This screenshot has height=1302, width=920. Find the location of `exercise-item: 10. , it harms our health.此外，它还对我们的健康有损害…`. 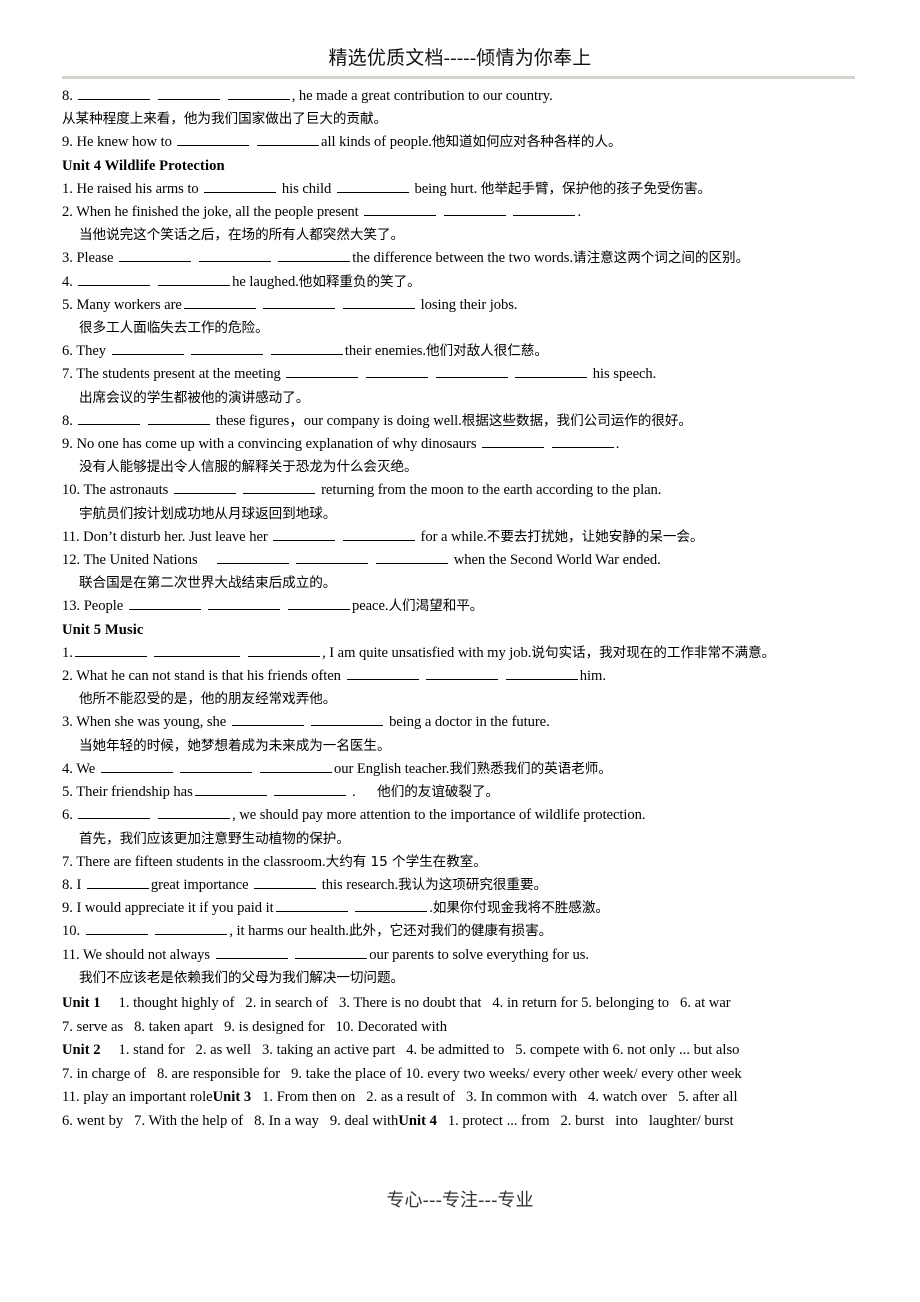

exercise-item: 10. , it harms our health.此外，它还对我们的健康有损害… is located at coordinates (460, 931).